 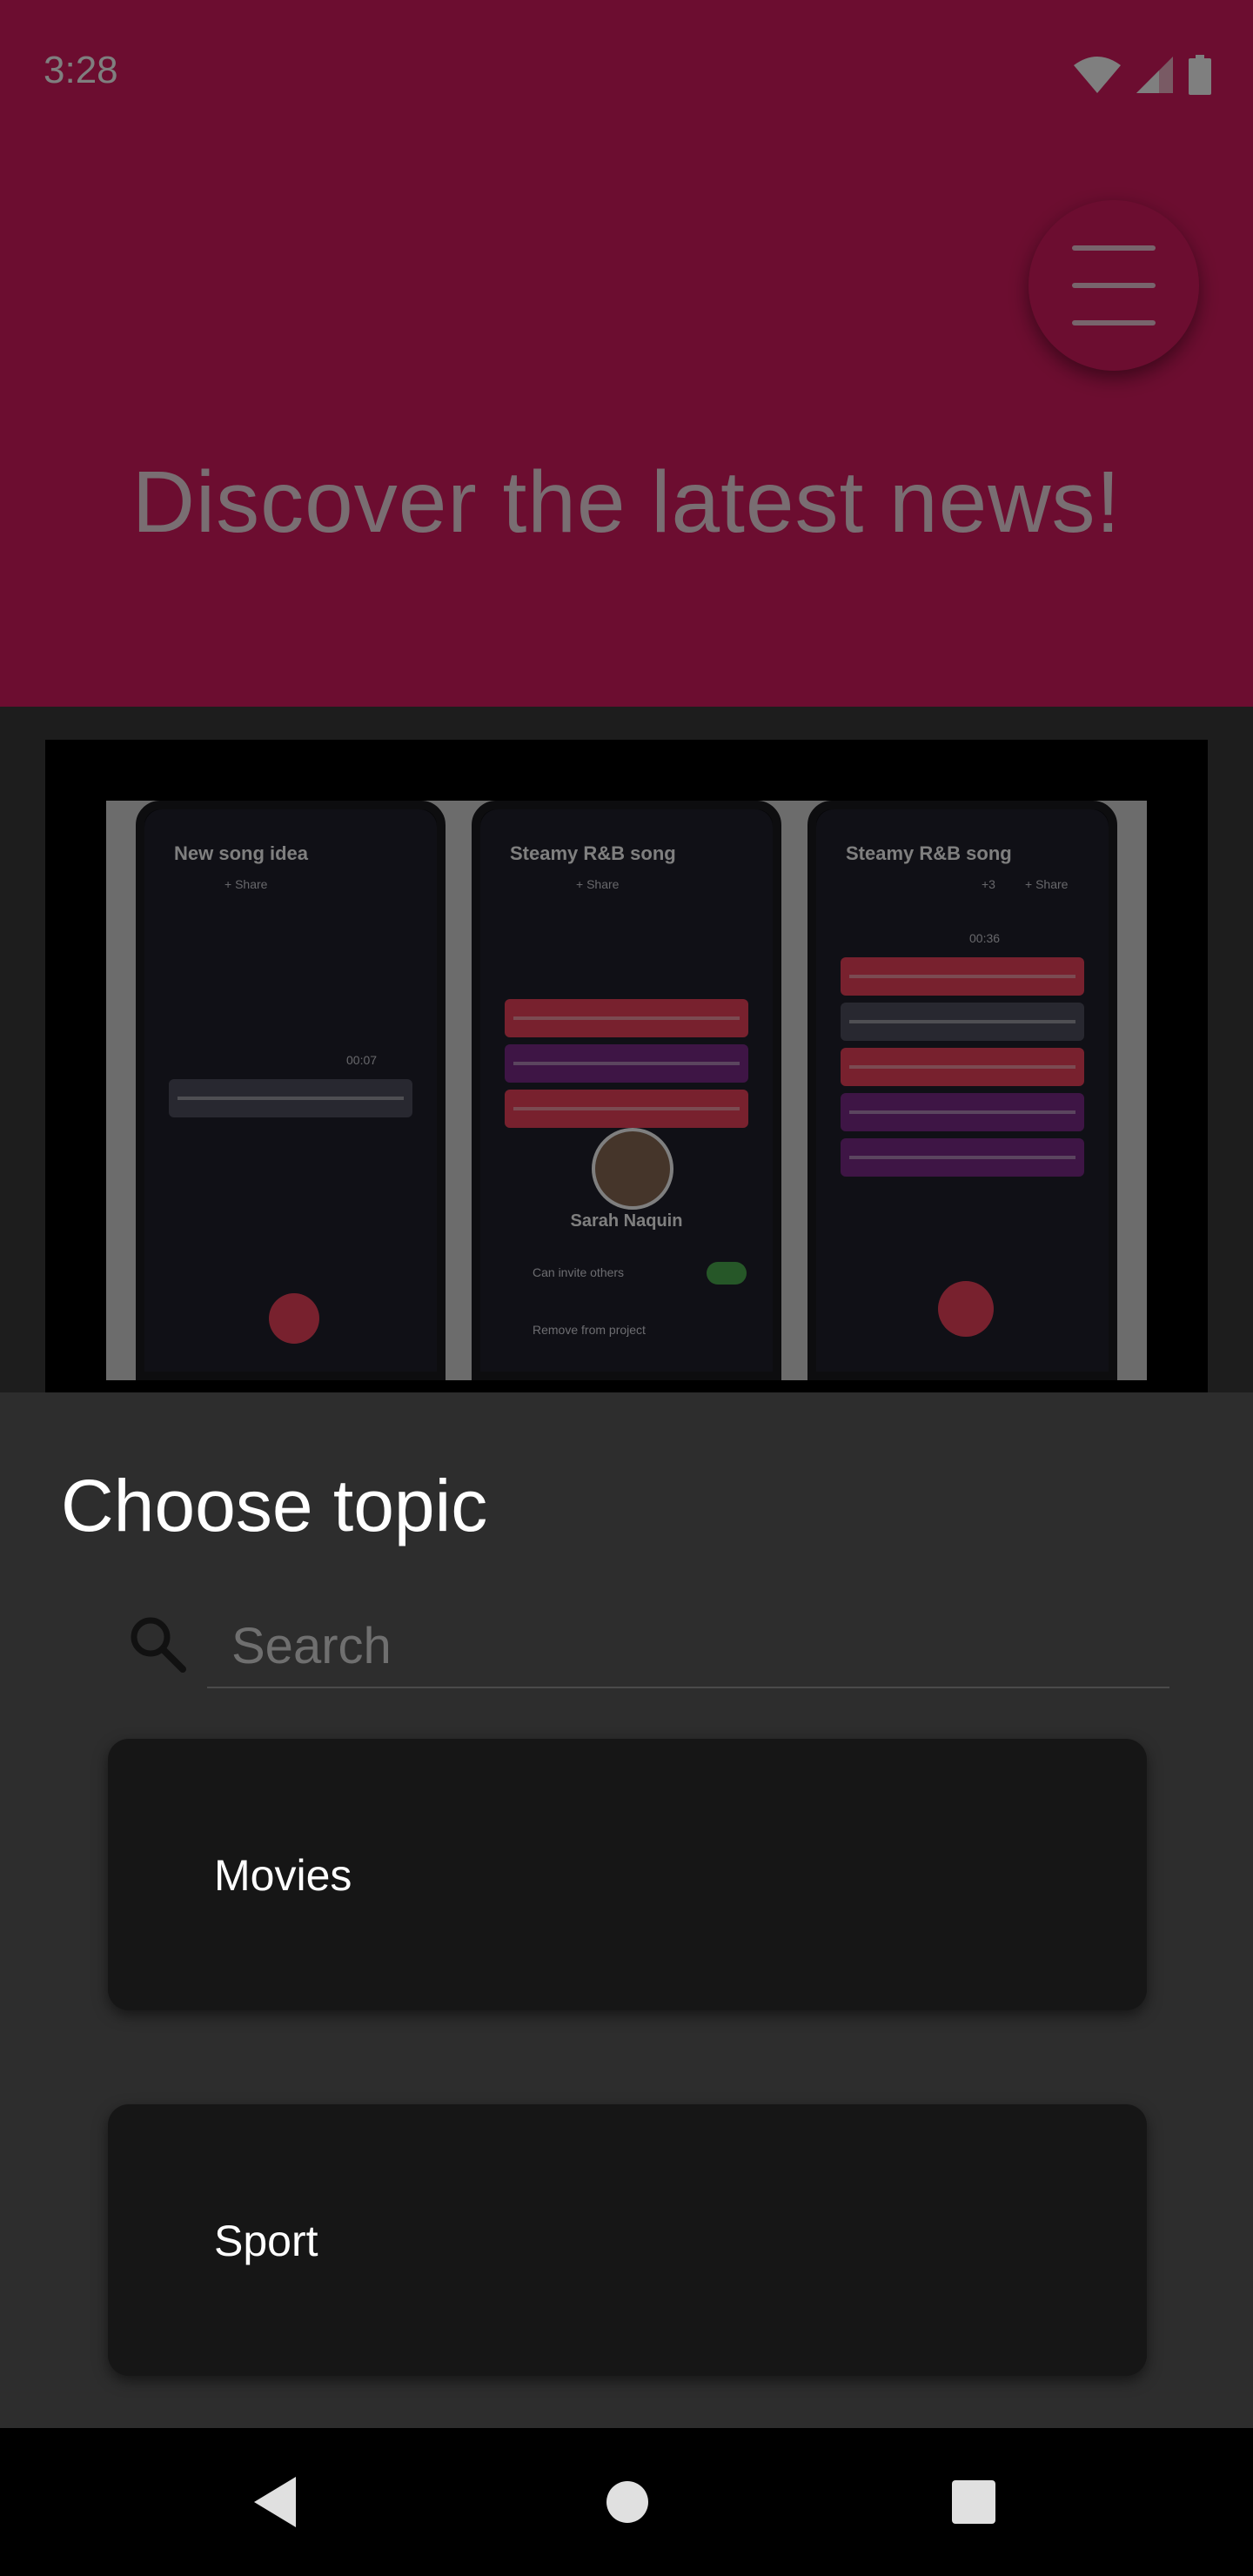 I want to click on topic-label: Movies, so click(x=283, y=1875).